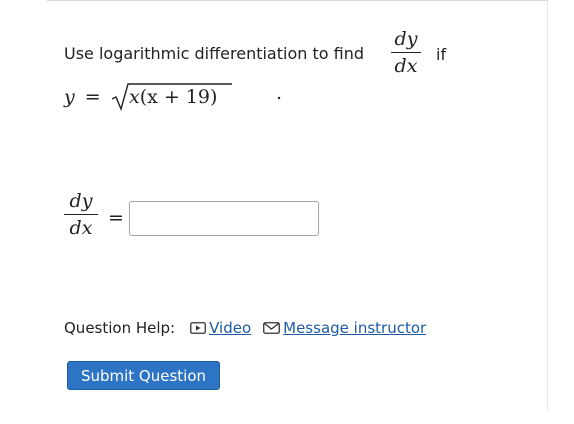  Describe the element at coordinates (134, 97) in the screenshot. I see `radicand-var: x` at that location.